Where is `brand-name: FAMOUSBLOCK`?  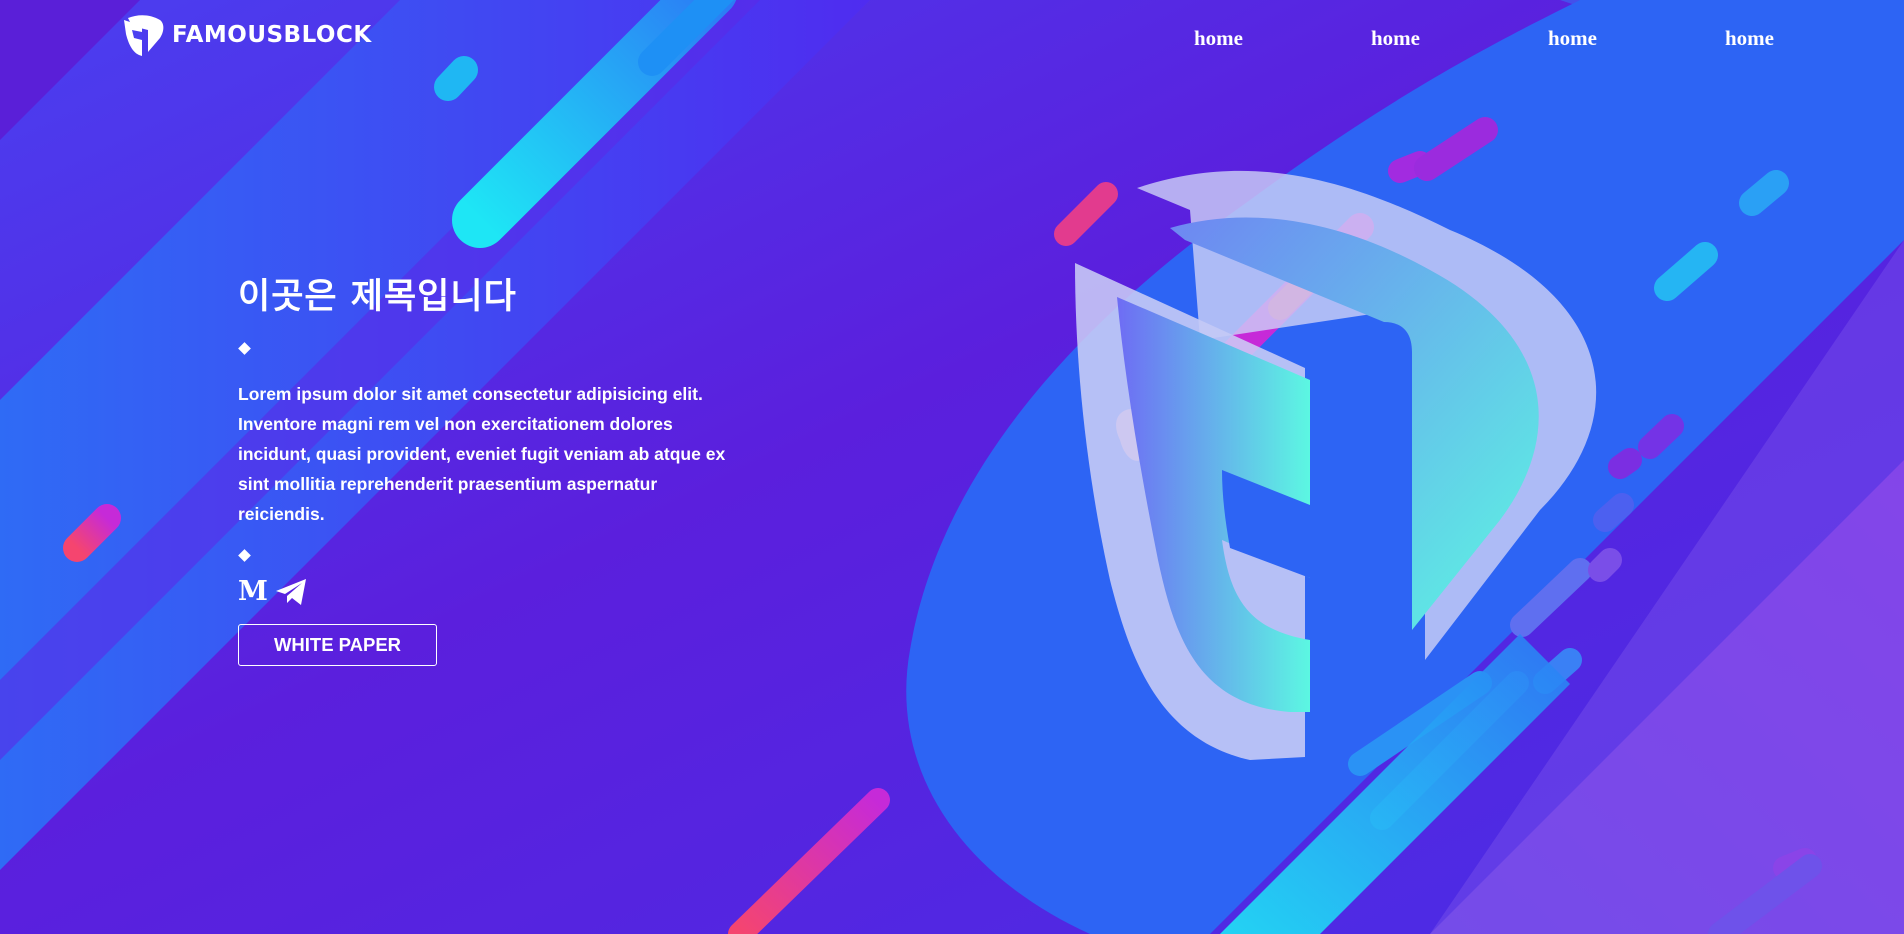 brand-name: FAMOUSBLOCK is located at coordinates (272, 35).